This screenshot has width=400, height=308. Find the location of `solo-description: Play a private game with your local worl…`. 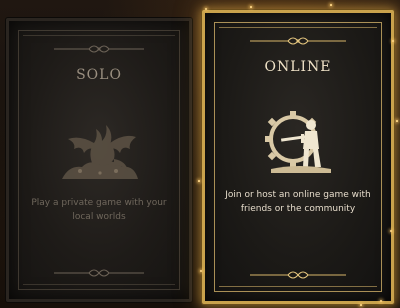

solo-description: Play a private game with your local worl… is located at coordinates (99, 210).